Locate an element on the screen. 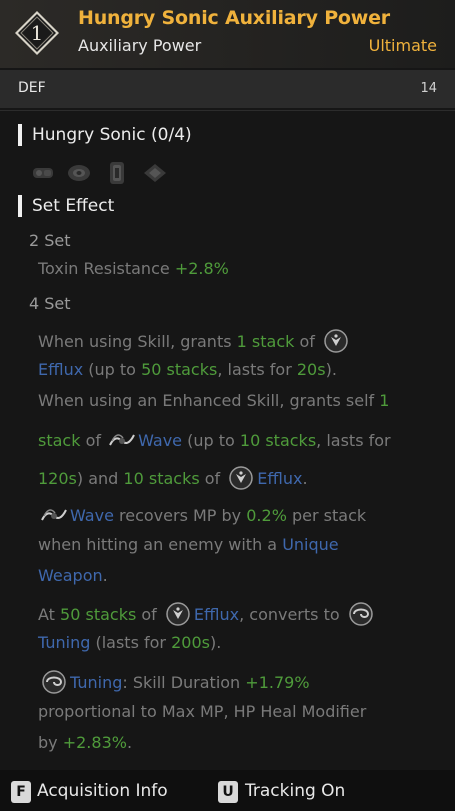 Image resolution: width=455 pixels, height=811 pixels. set4-line-13: by +2.83%. is located at coordinates (85, 743).